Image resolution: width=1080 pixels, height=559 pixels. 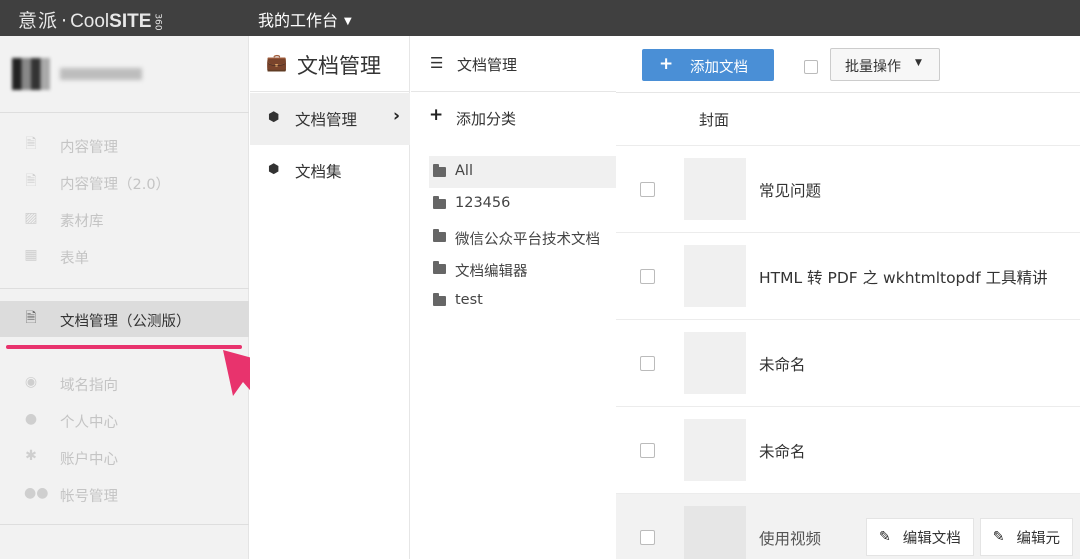 I want to click on category-label: 123456, so click(x=483, y=203).